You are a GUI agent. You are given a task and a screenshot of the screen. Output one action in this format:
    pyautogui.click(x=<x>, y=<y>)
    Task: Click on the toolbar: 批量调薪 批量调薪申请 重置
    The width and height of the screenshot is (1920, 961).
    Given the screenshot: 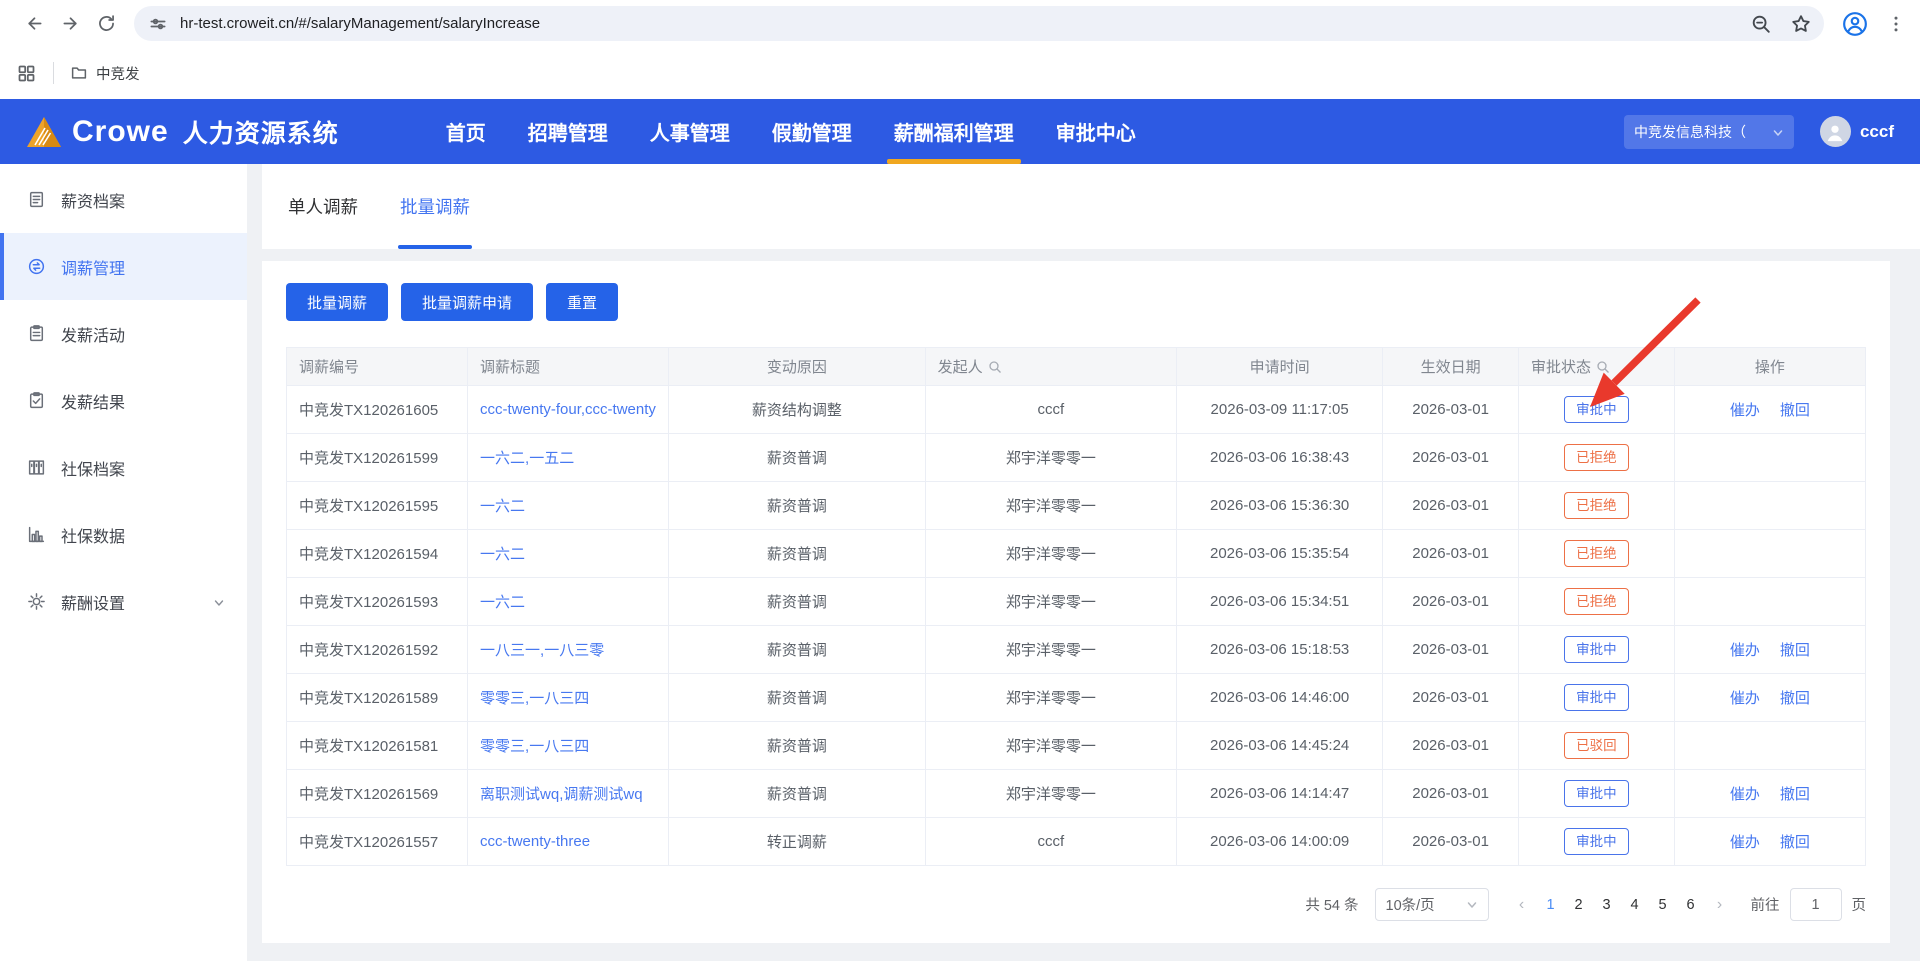 What is the action you would take?
    pyautogui.click(x=1076, y=302)
    